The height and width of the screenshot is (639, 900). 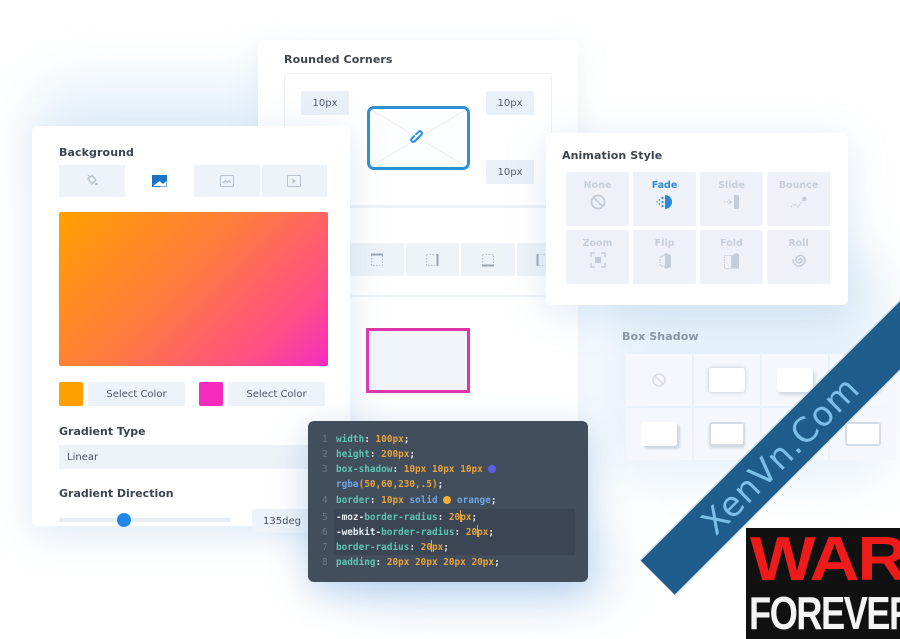 I want to click on top-right-radius-field: 10px, so click(x=510, y=103).